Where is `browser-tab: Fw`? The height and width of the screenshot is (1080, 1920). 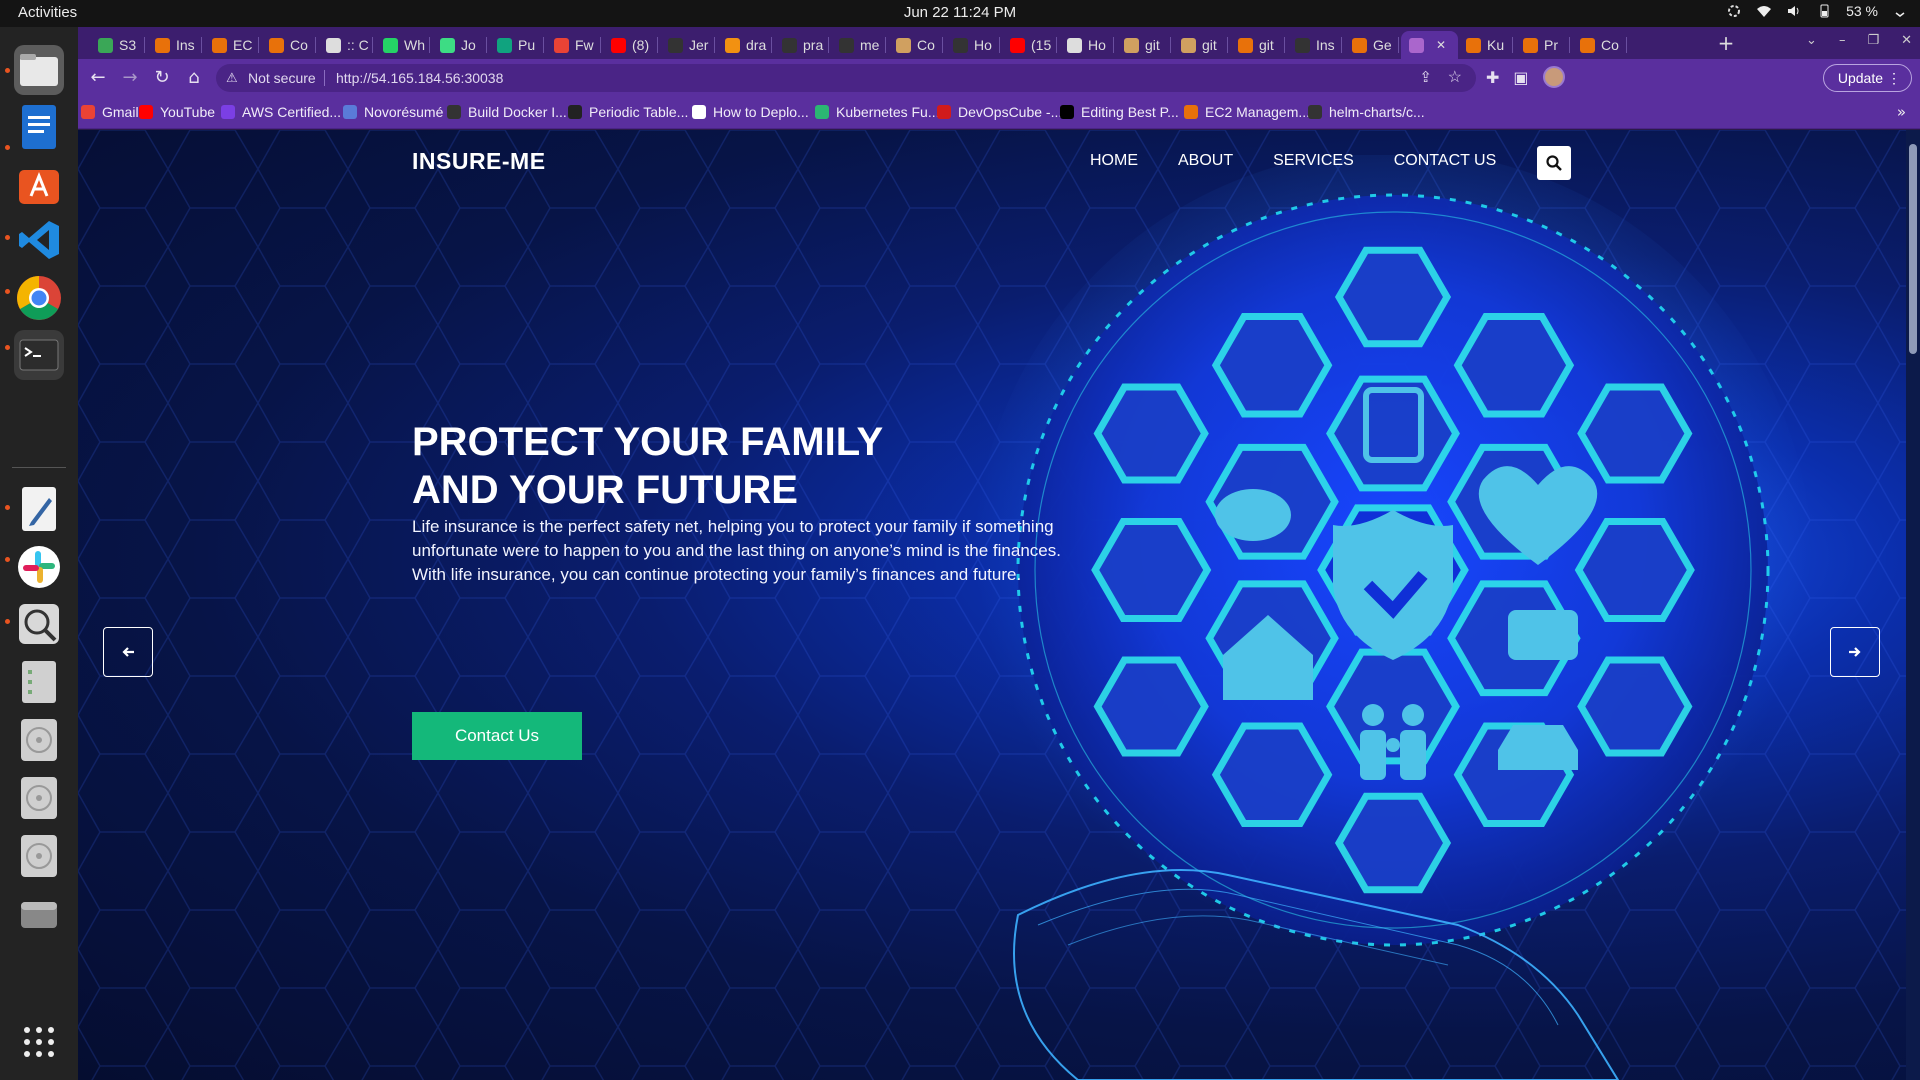 browser-tab: Fw is located at coordinates (573, 45).